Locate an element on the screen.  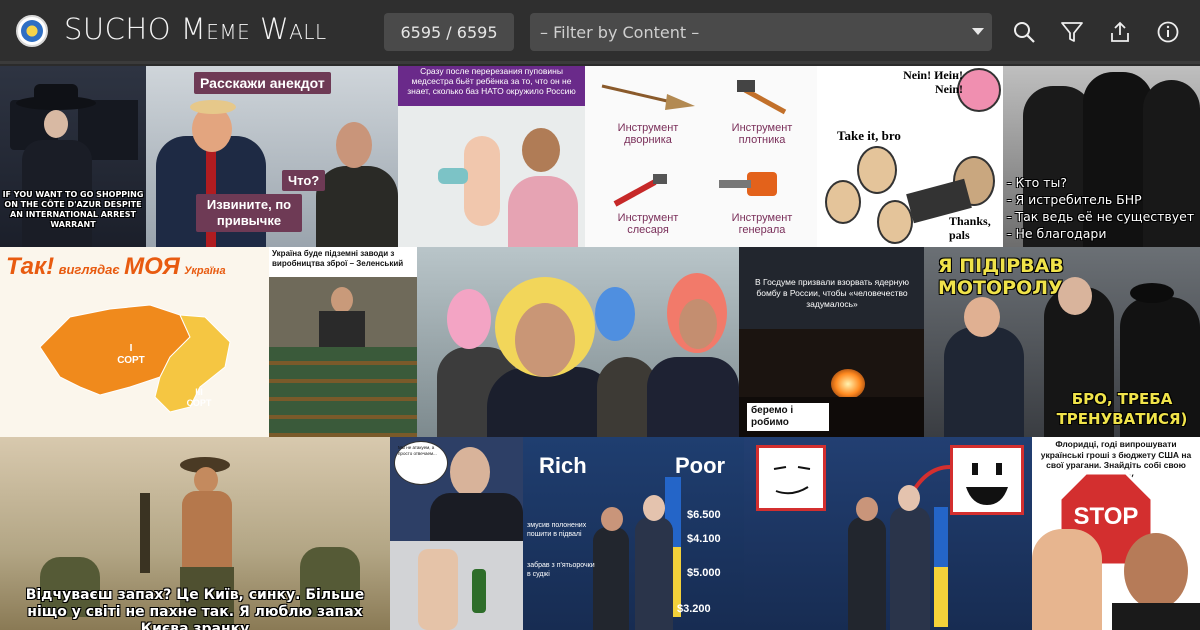
chainsaw-icon is located at coordinates (748, 184).